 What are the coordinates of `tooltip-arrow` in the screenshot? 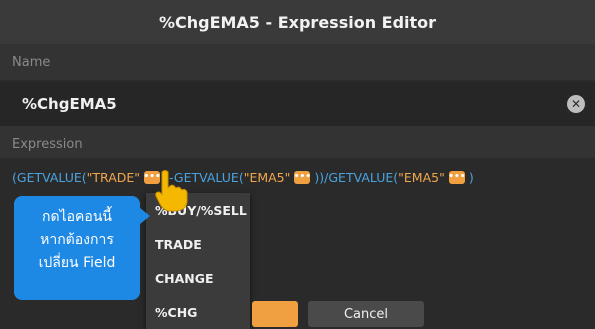 It's located at (145, 216).